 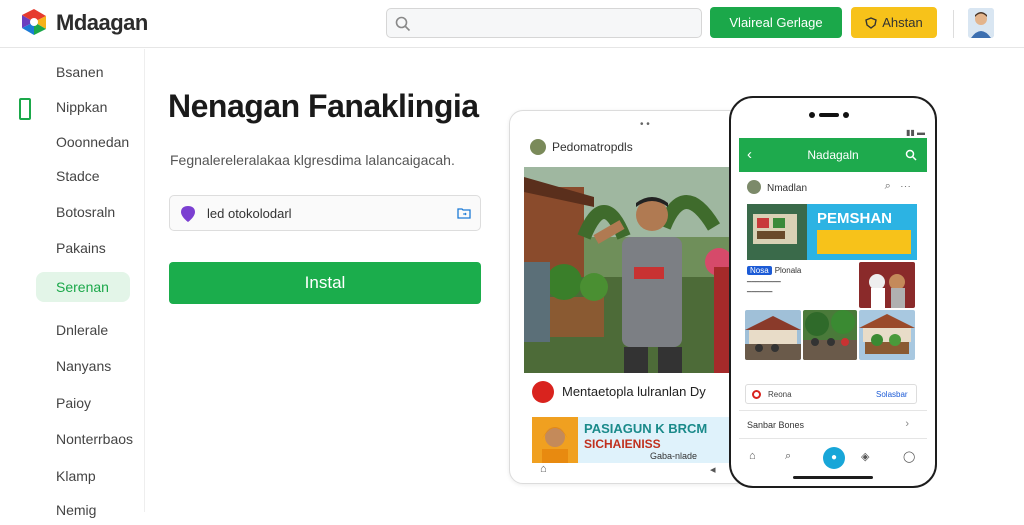 What do you see at coordinates (464, 213) in the screenshot?
I see `folder-icon` at bounding box center [464, 213].